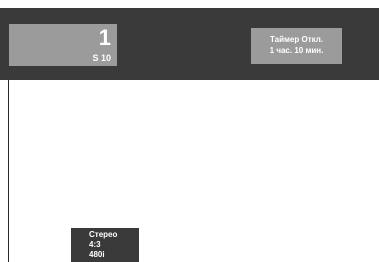 This screenshot has height=262, width=379. What do you see at coordinates (104, 37) in the screenshot?
I see `channel-number: 1` at bounding box center [104, 37].